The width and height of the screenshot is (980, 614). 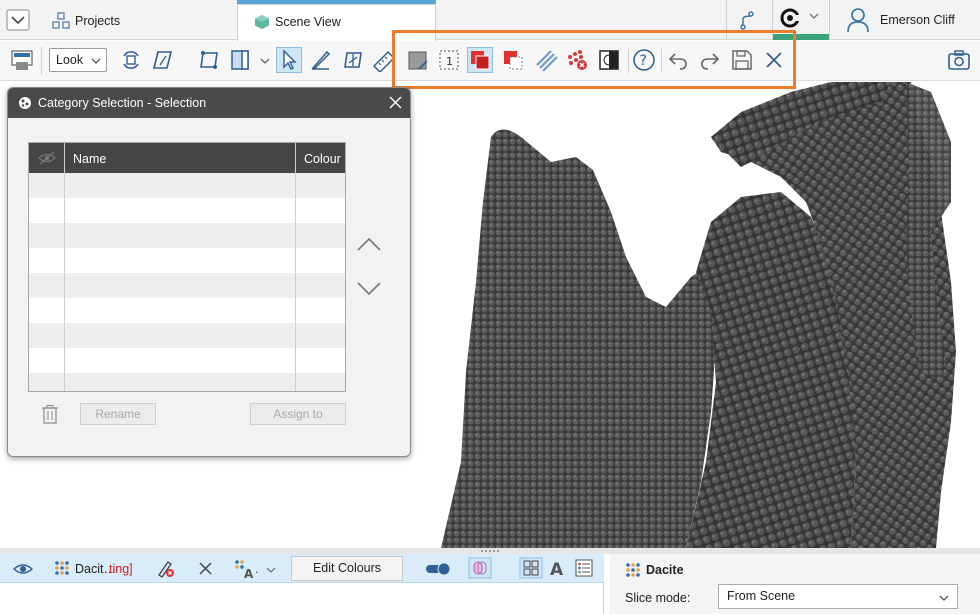 I want to click on scene-view-icon, so click(x=262, y=22).